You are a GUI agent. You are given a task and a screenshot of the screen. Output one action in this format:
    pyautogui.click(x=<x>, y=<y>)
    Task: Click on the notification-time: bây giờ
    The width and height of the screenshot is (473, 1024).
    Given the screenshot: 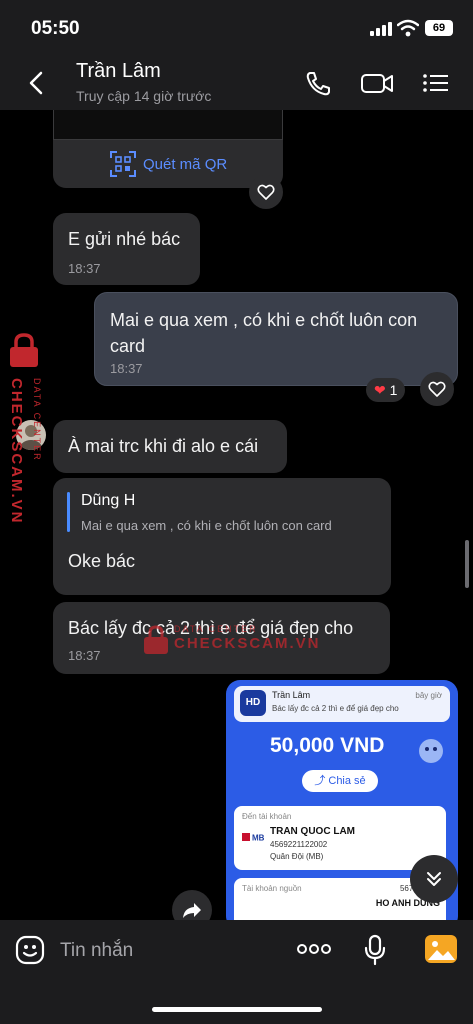 What is the action you would take?
    pyautogui.click(x=428, y=695)
    